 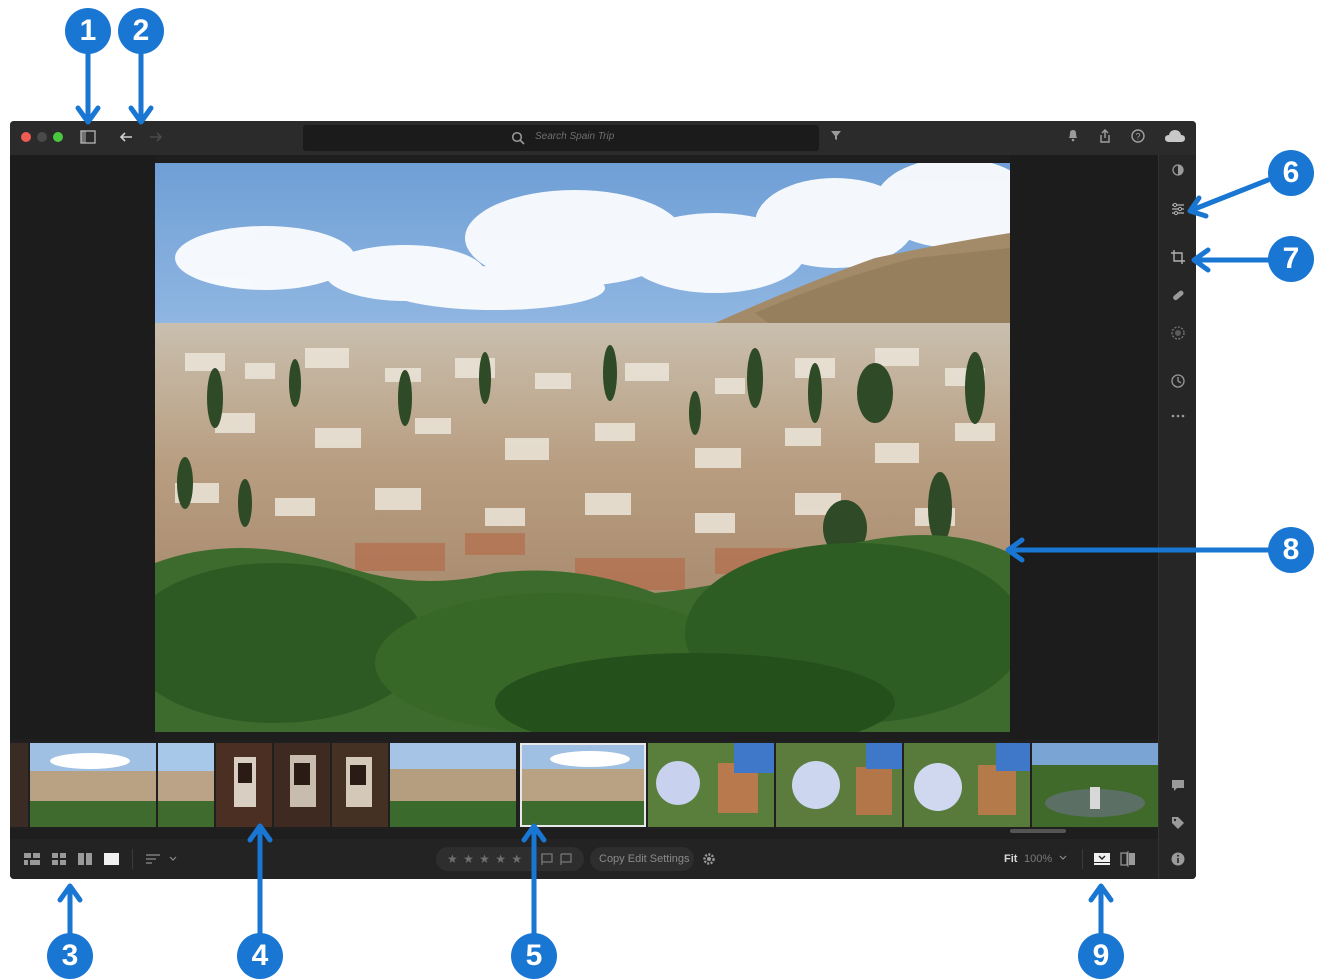 I want to click on callout-badge: 9, so click(x=1101, y=956).